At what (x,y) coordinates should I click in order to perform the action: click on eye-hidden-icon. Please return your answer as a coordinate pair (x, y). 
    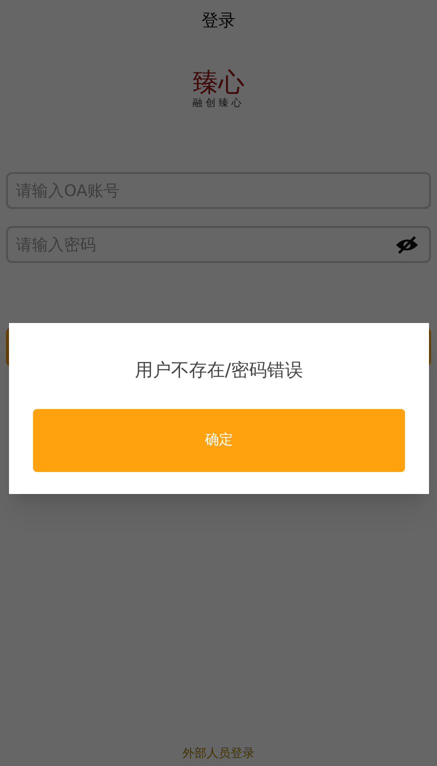
    Looking at the image, I should click on (407, 245).